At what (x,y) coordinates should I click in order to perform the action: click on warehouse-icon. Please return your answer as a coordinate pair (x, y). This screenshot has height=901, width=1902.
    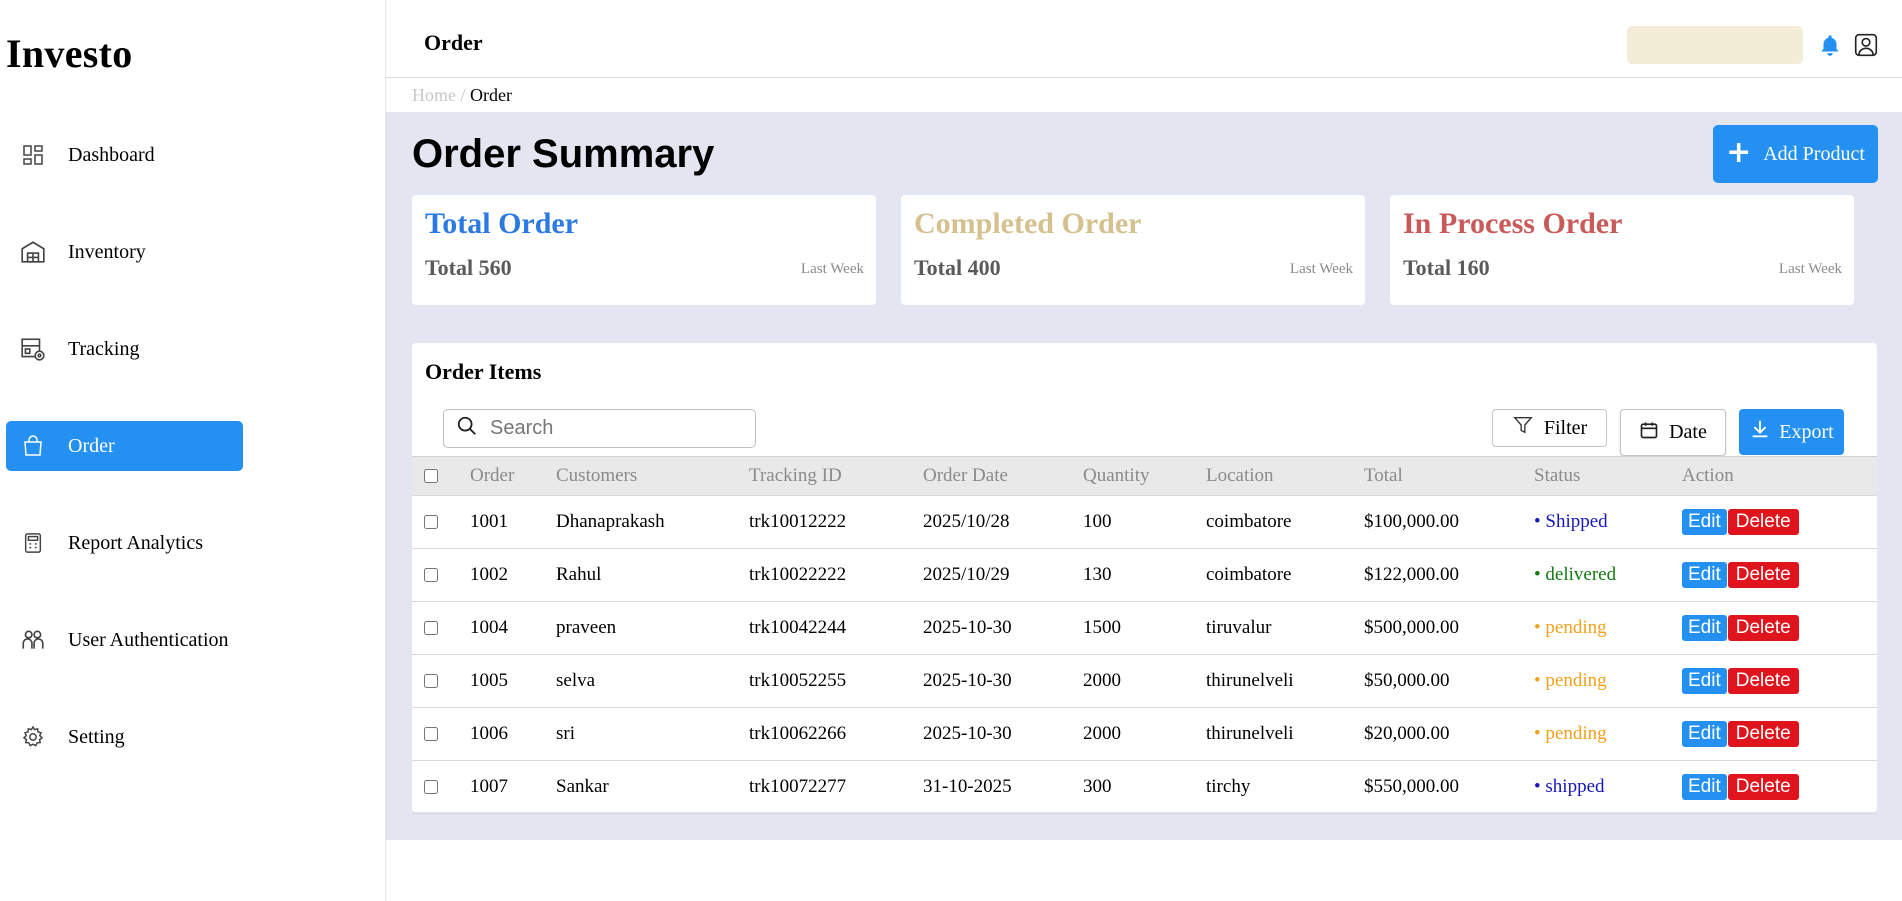
    Looking at the image, I should click on (33, 252).